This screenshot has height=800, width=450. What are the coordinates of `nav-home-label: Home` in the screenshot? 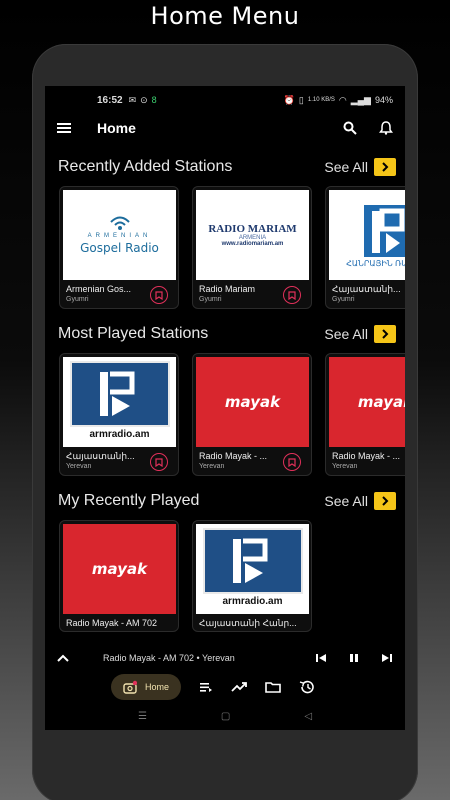 It's located at (157, 687).